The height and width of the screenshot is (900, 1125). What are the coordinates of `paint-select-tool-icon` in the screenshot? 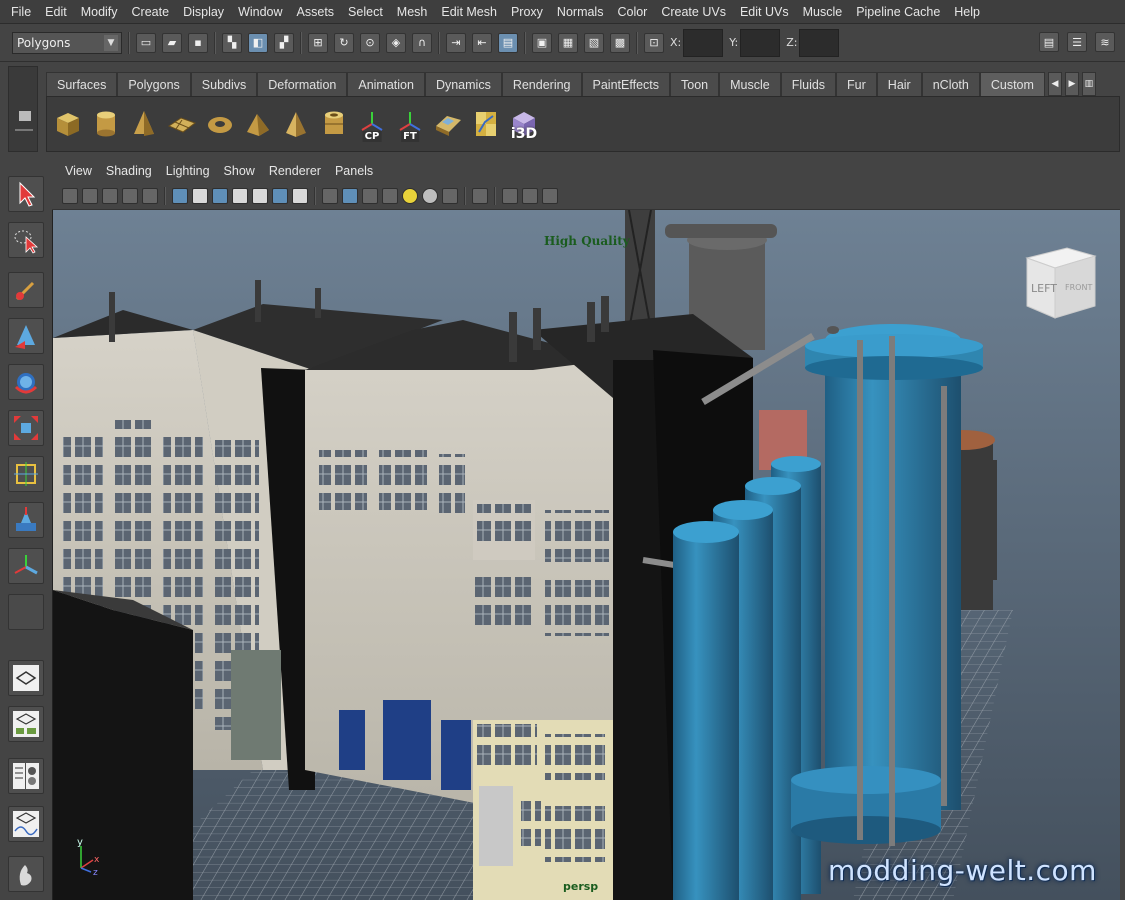 It's located at (26, 290).